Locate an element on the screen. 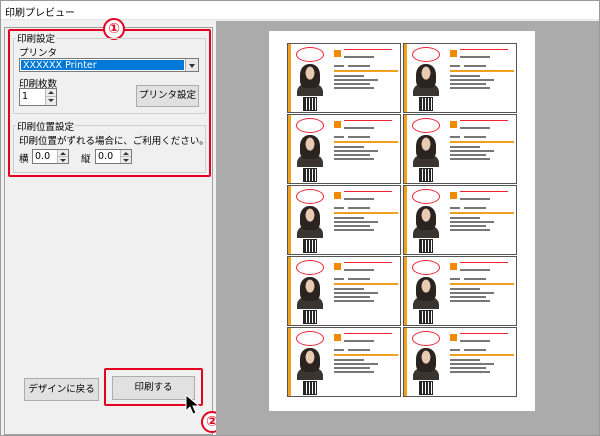 This screenshot has height=436, width=600. chevron-down-icon is located at coordinates (191, 65).